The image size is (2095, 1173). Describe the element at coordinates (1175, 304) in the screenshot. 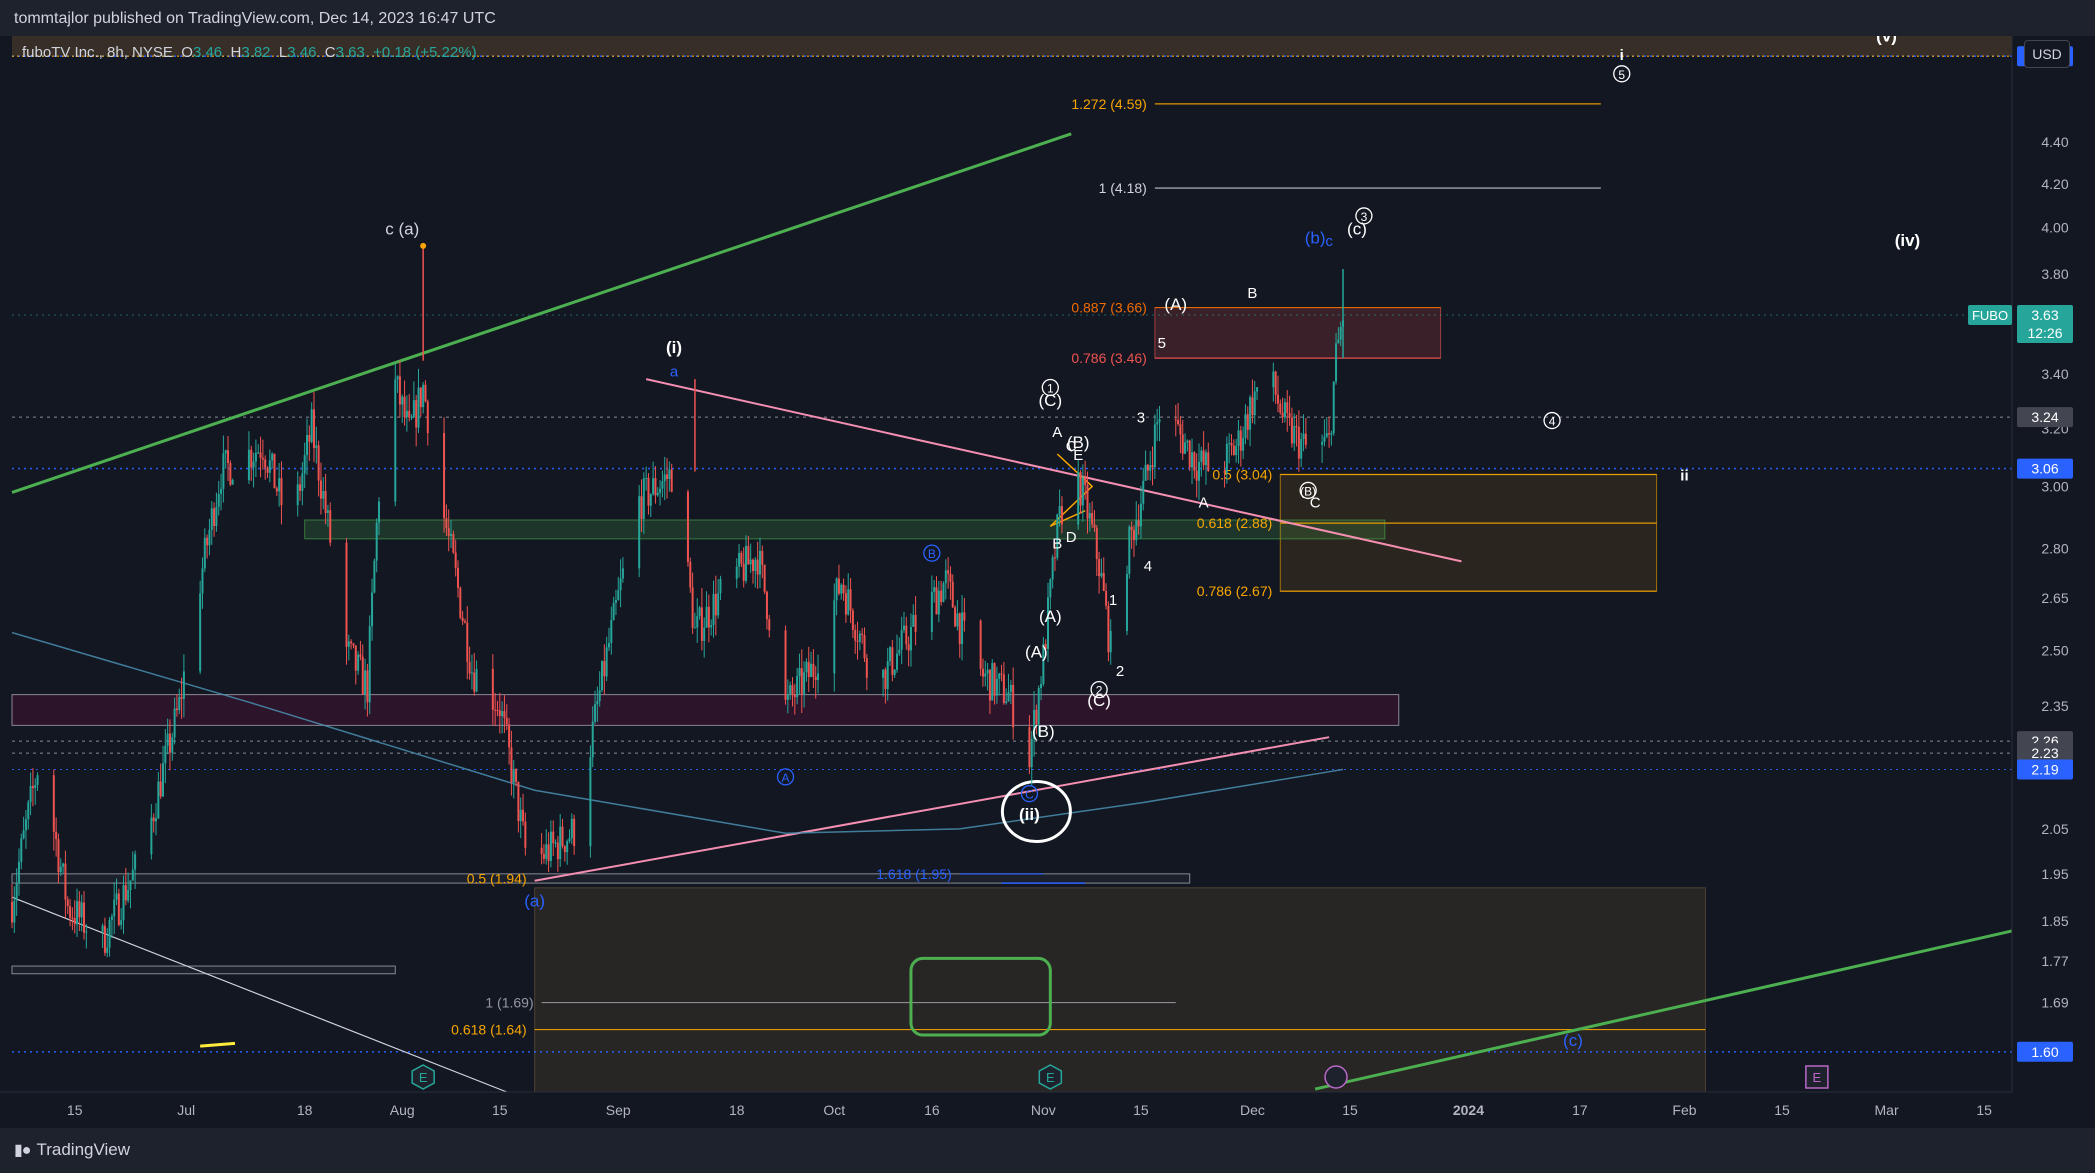

I see `wave-label: (A)` at that location.